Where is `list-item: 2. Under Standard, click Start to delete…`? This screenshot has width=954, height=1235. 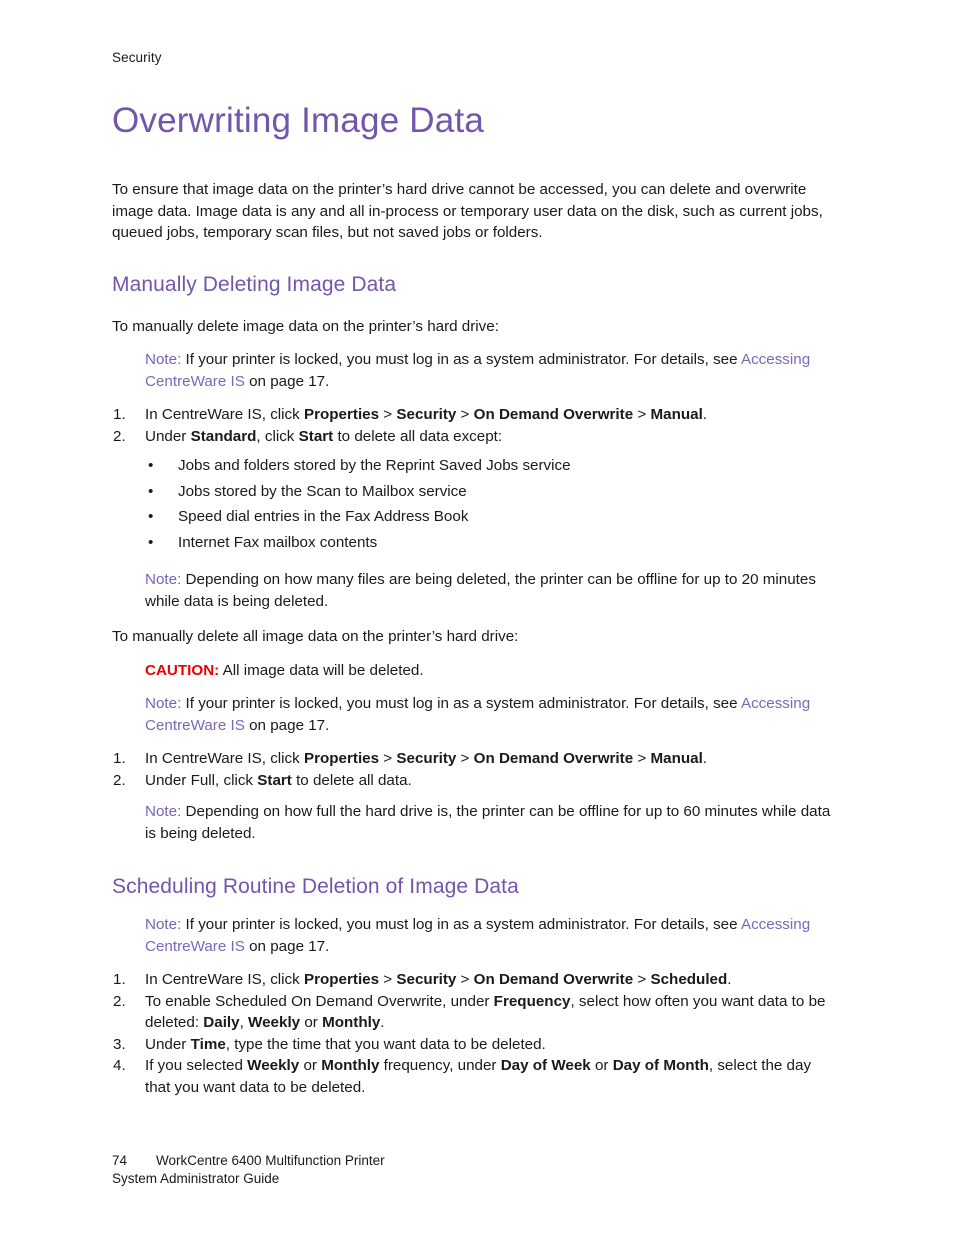 list-item: 2. Under Standard, click Start to delete… is located at coordinates (476, 437).